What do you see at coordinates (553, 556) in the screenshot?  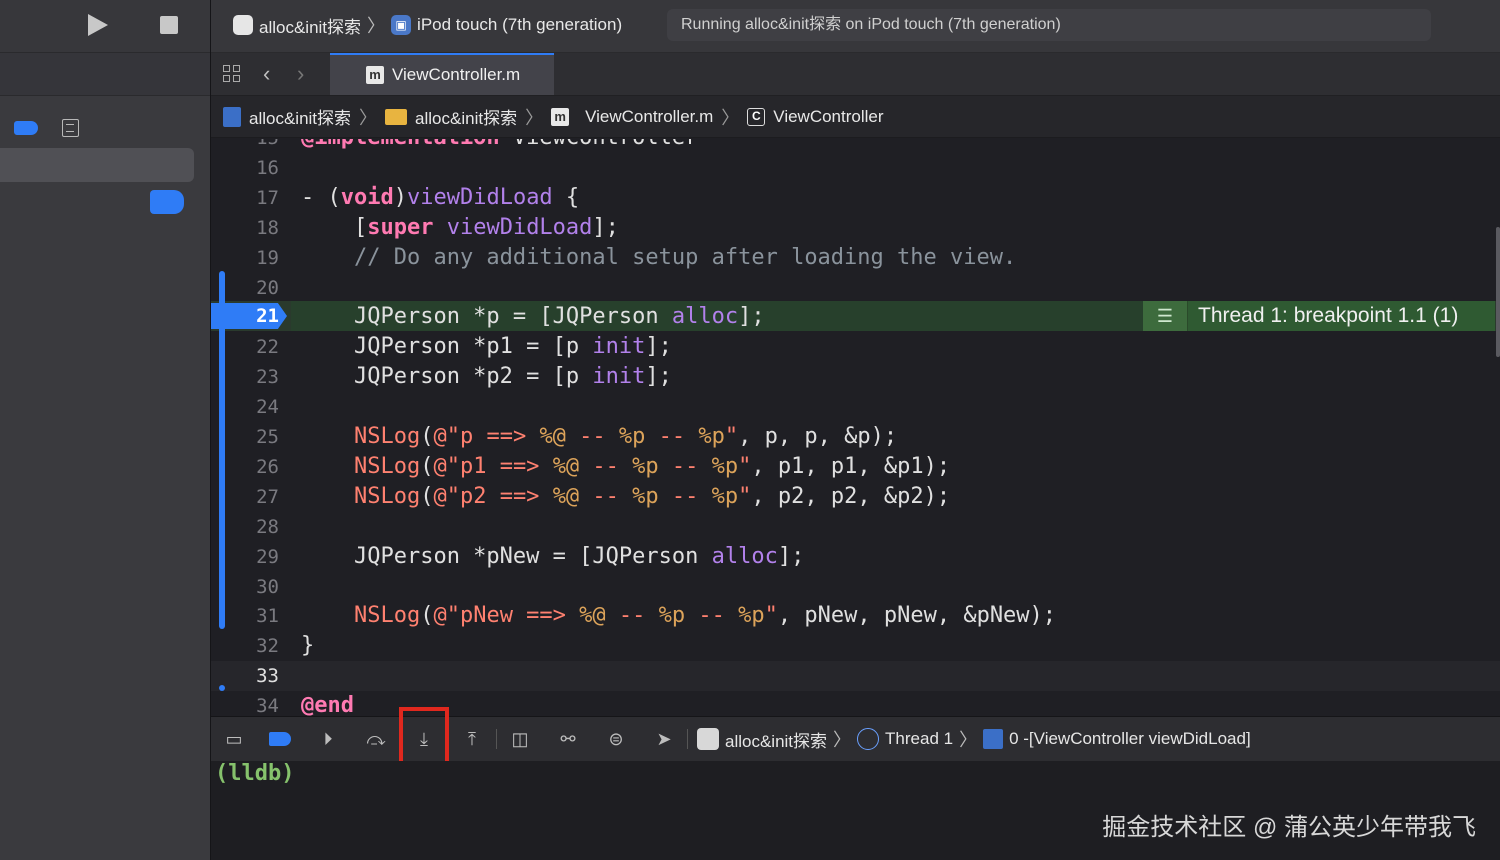 I see `code-line: JQPerson *pNew = [JQPerson alloc];` at bounding box center [553, 556].